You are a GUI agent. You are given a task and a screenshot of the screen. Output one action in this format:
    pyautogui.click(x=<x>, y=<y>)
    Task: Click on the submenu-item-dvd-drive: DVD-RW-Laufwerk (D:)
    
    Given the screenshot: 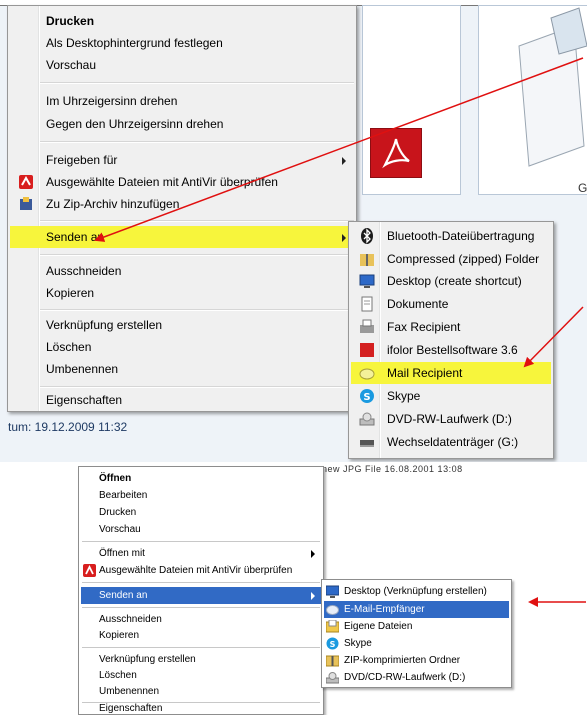 What is the action you would take?
    pyautogui.click(x=451, y=419)
    